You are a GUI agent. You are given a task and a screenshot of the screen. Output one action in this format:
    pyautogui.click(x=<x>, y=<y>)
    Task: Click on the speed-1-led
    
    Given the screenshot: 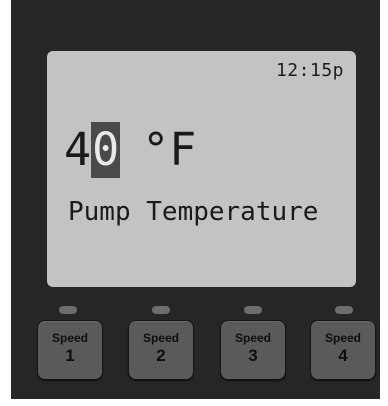 What is the action you would take?
    pyautogui.click(x=68, y=310)
    